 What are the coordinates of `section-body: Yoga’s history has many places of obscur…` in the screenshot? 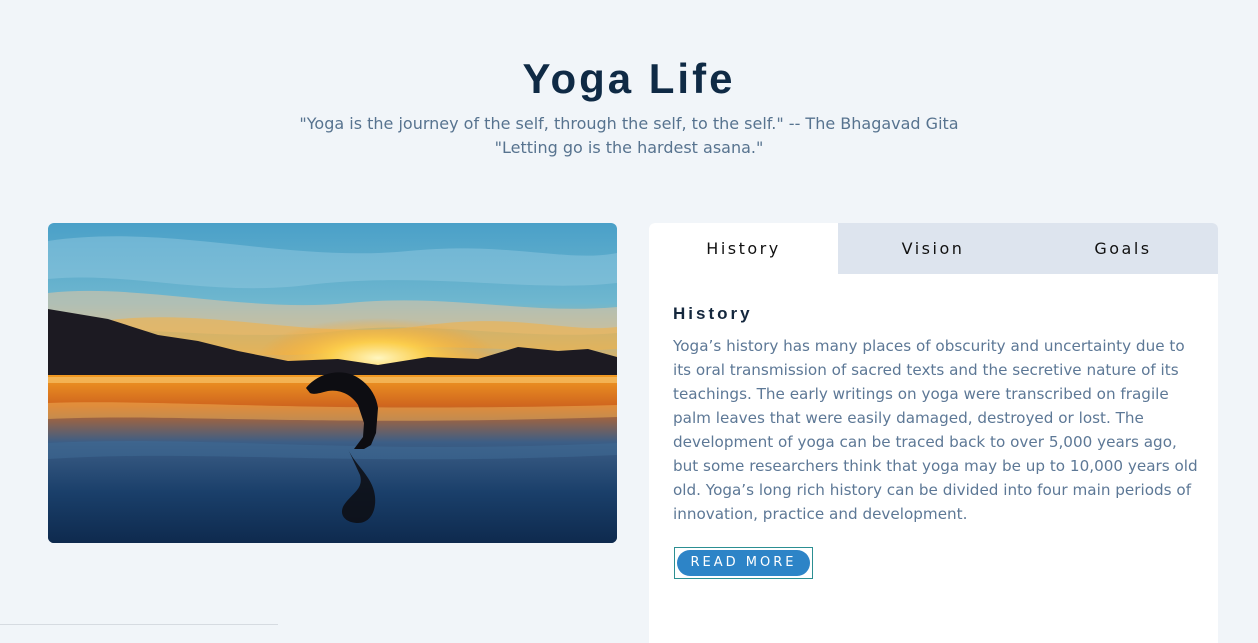 It's located at (935, 430).